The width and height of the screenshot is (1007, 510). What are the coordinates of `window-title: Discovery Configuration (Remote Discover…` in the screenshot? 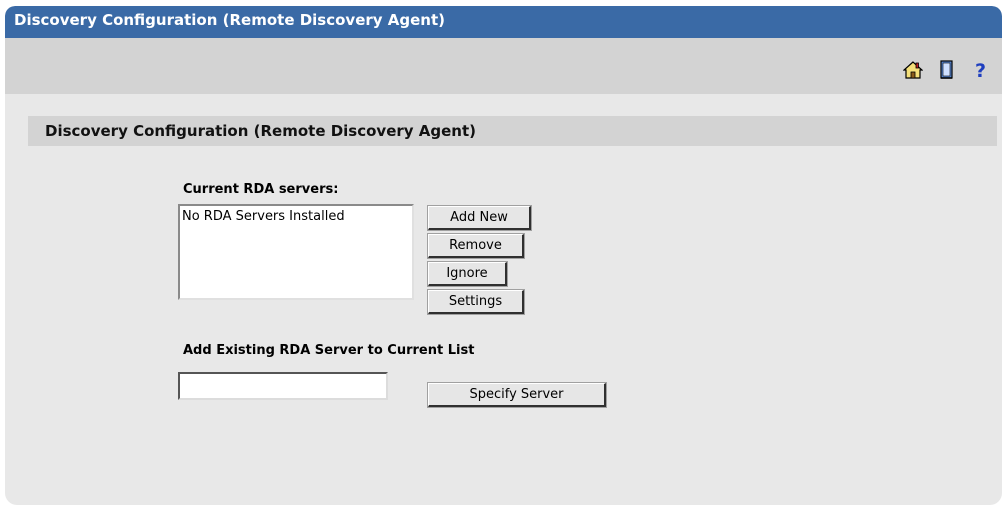 It's located at (503, 22).